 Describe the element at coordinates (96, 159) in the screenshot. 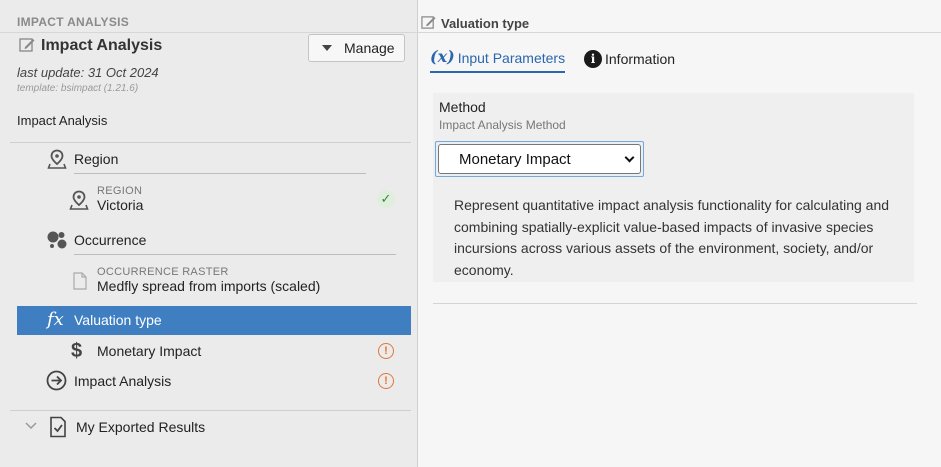

I see `tree-item-region: Region` at that location.